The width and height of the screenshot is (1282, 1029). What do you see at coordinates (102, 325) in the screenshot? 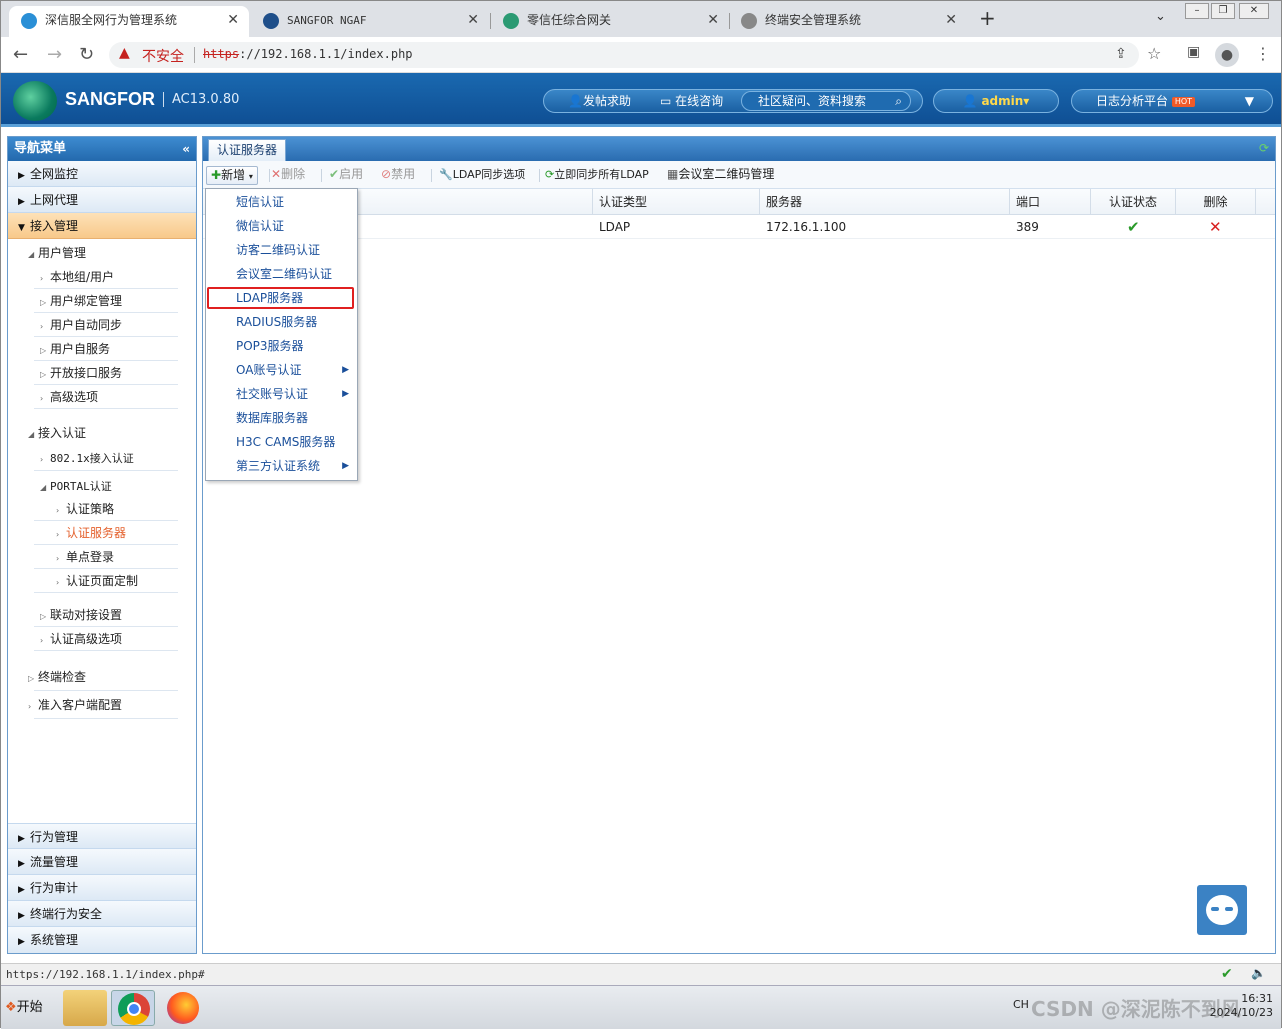
I see `sidebar-item: › 用户自动同步` at bounding box center [102, 325].